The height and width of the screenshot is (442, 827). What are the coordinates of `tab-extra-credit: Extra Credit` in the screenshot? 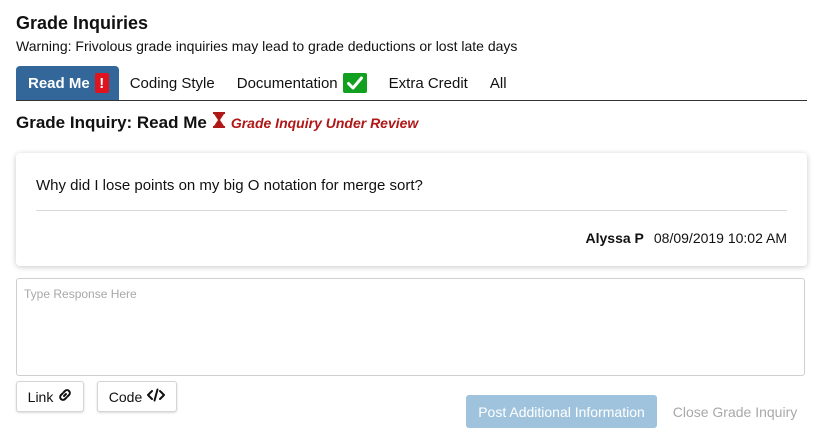 It's located at (428, 83).